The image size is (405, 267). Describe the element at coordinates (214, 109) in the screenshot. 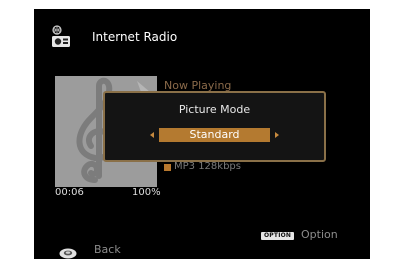

I see `popup-title: Picture Mode` at that location.